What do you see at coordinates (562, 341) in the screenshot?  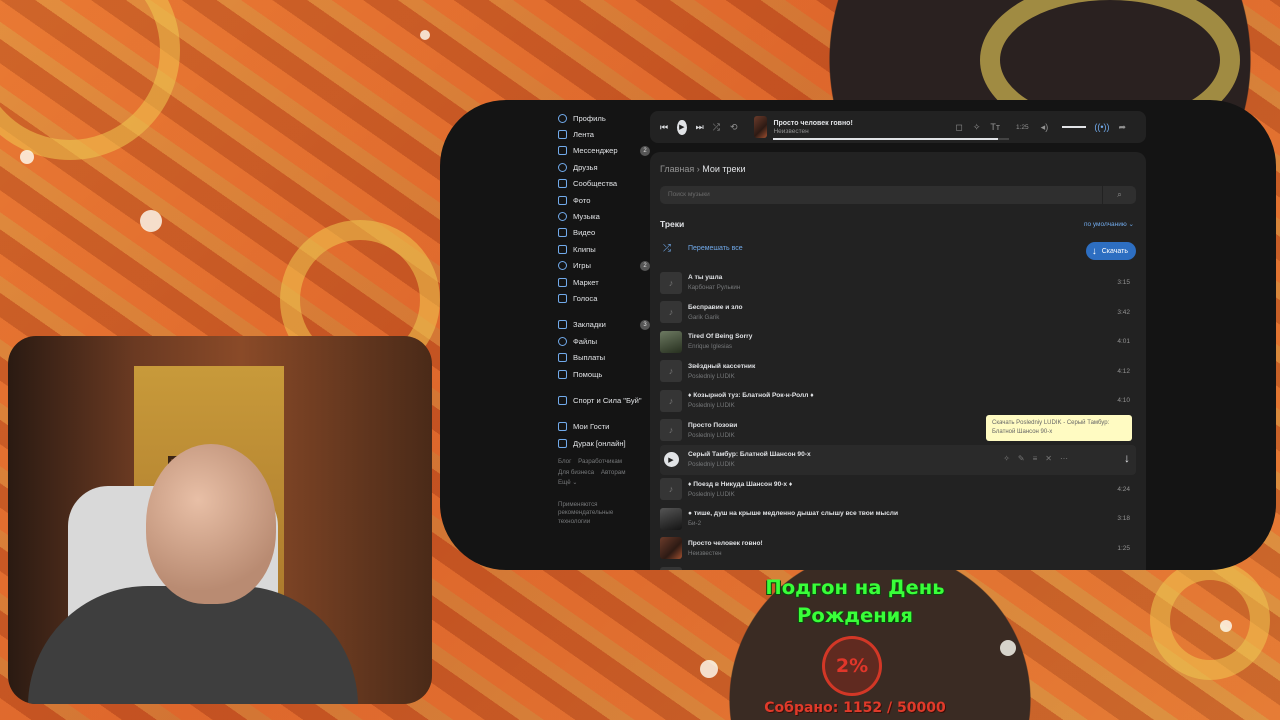 I see `files-icon` at bounding box center [562, 341].